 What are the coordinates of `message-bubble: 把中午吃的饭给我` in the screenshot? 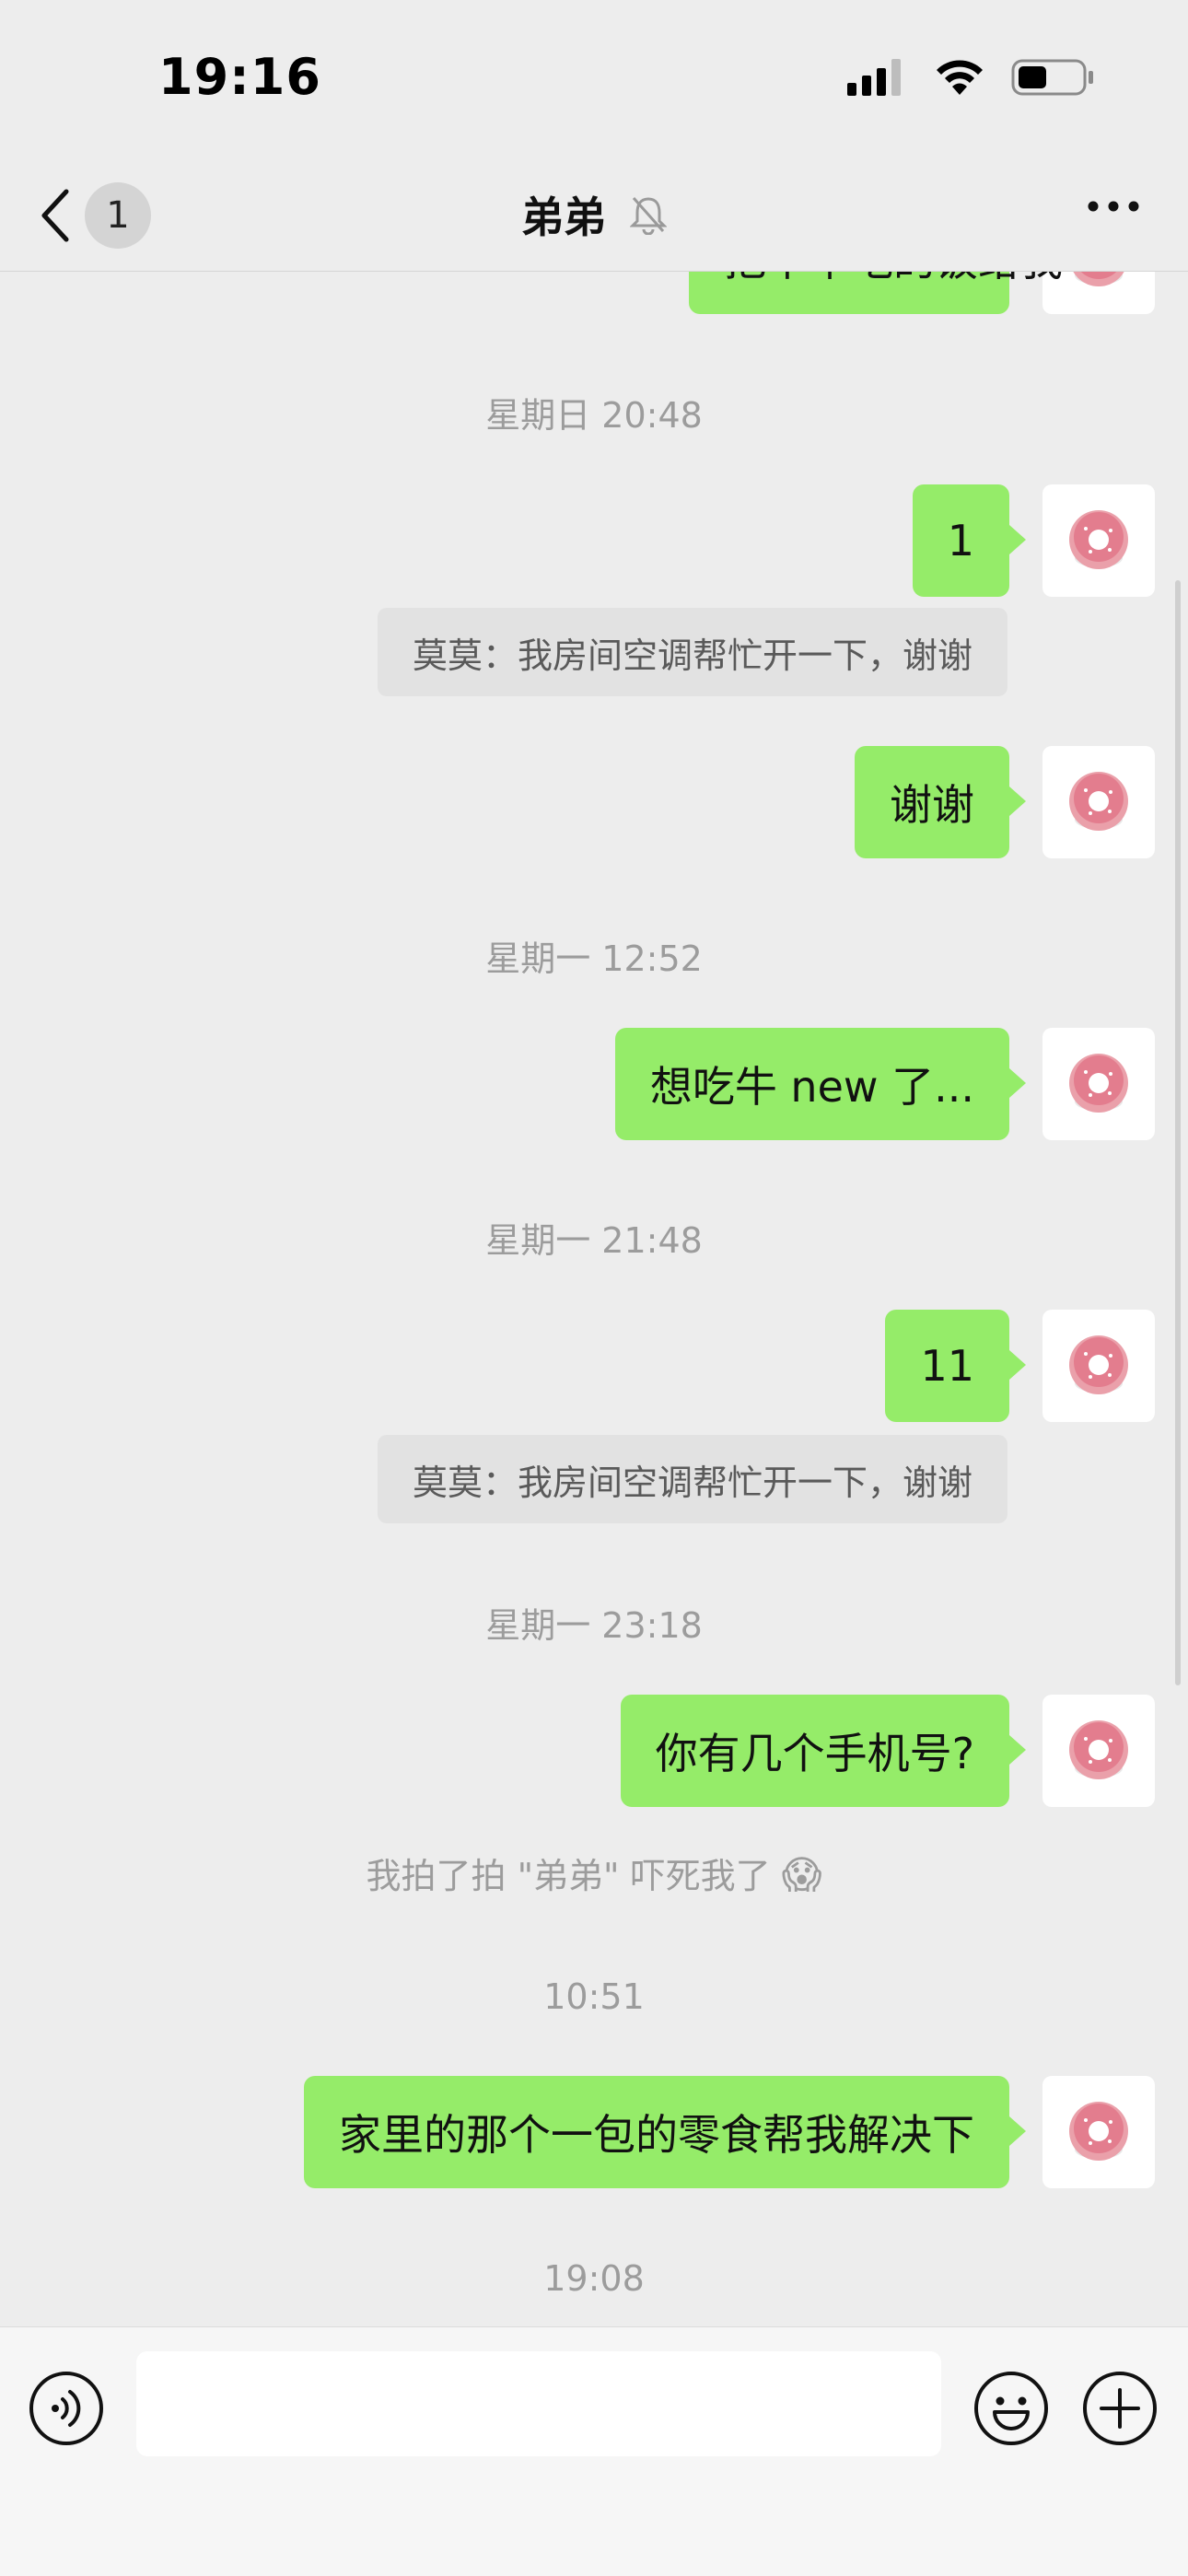 It's located at (876, 292).